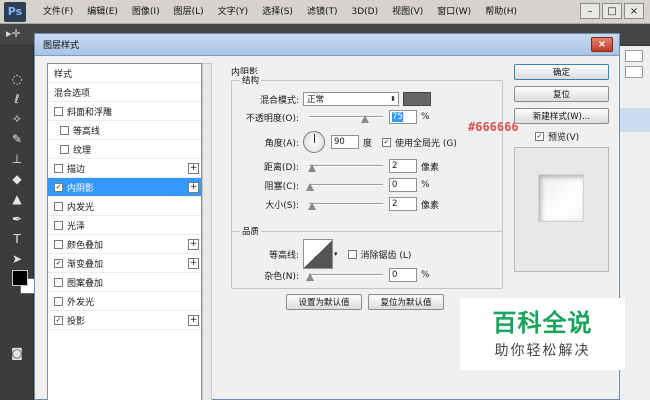 Image resolution: width=650 pixels, height=400 pixels. Describe the element at coordinates (124, 149) in the screenshot. I see `style-list-item: 纹理` at that location.